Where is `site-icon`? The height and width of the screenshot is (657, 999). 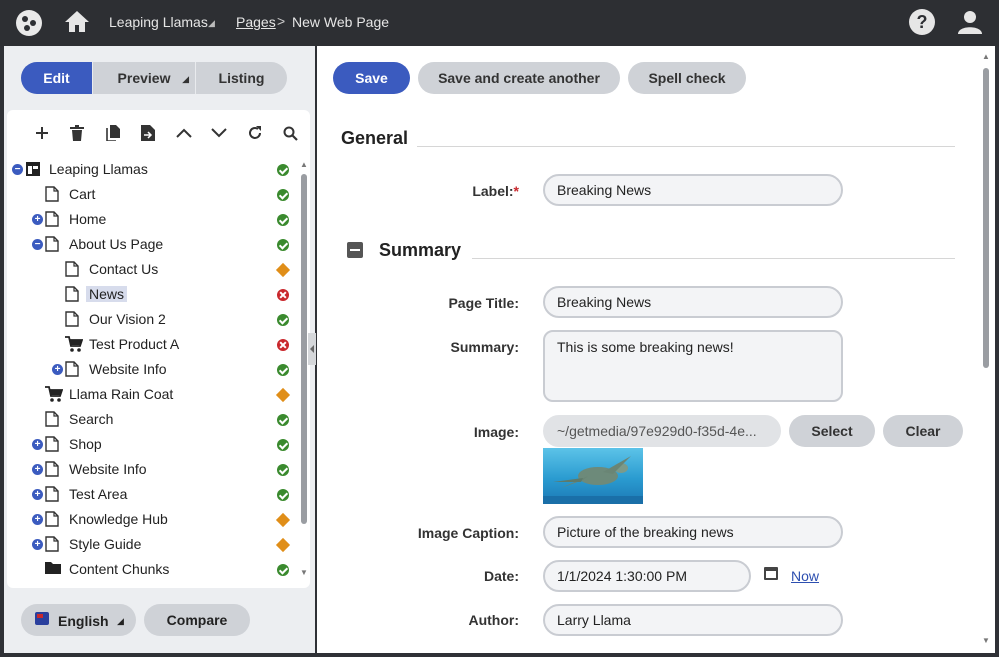 site-icon is located at coordinates (32, 169).